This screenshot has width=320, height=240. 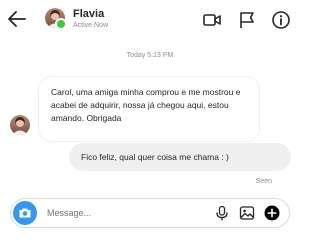 What do you see at coordinates (247, 213) in the screenshot?
I see `image-icon` at bounding box center [247, 213].